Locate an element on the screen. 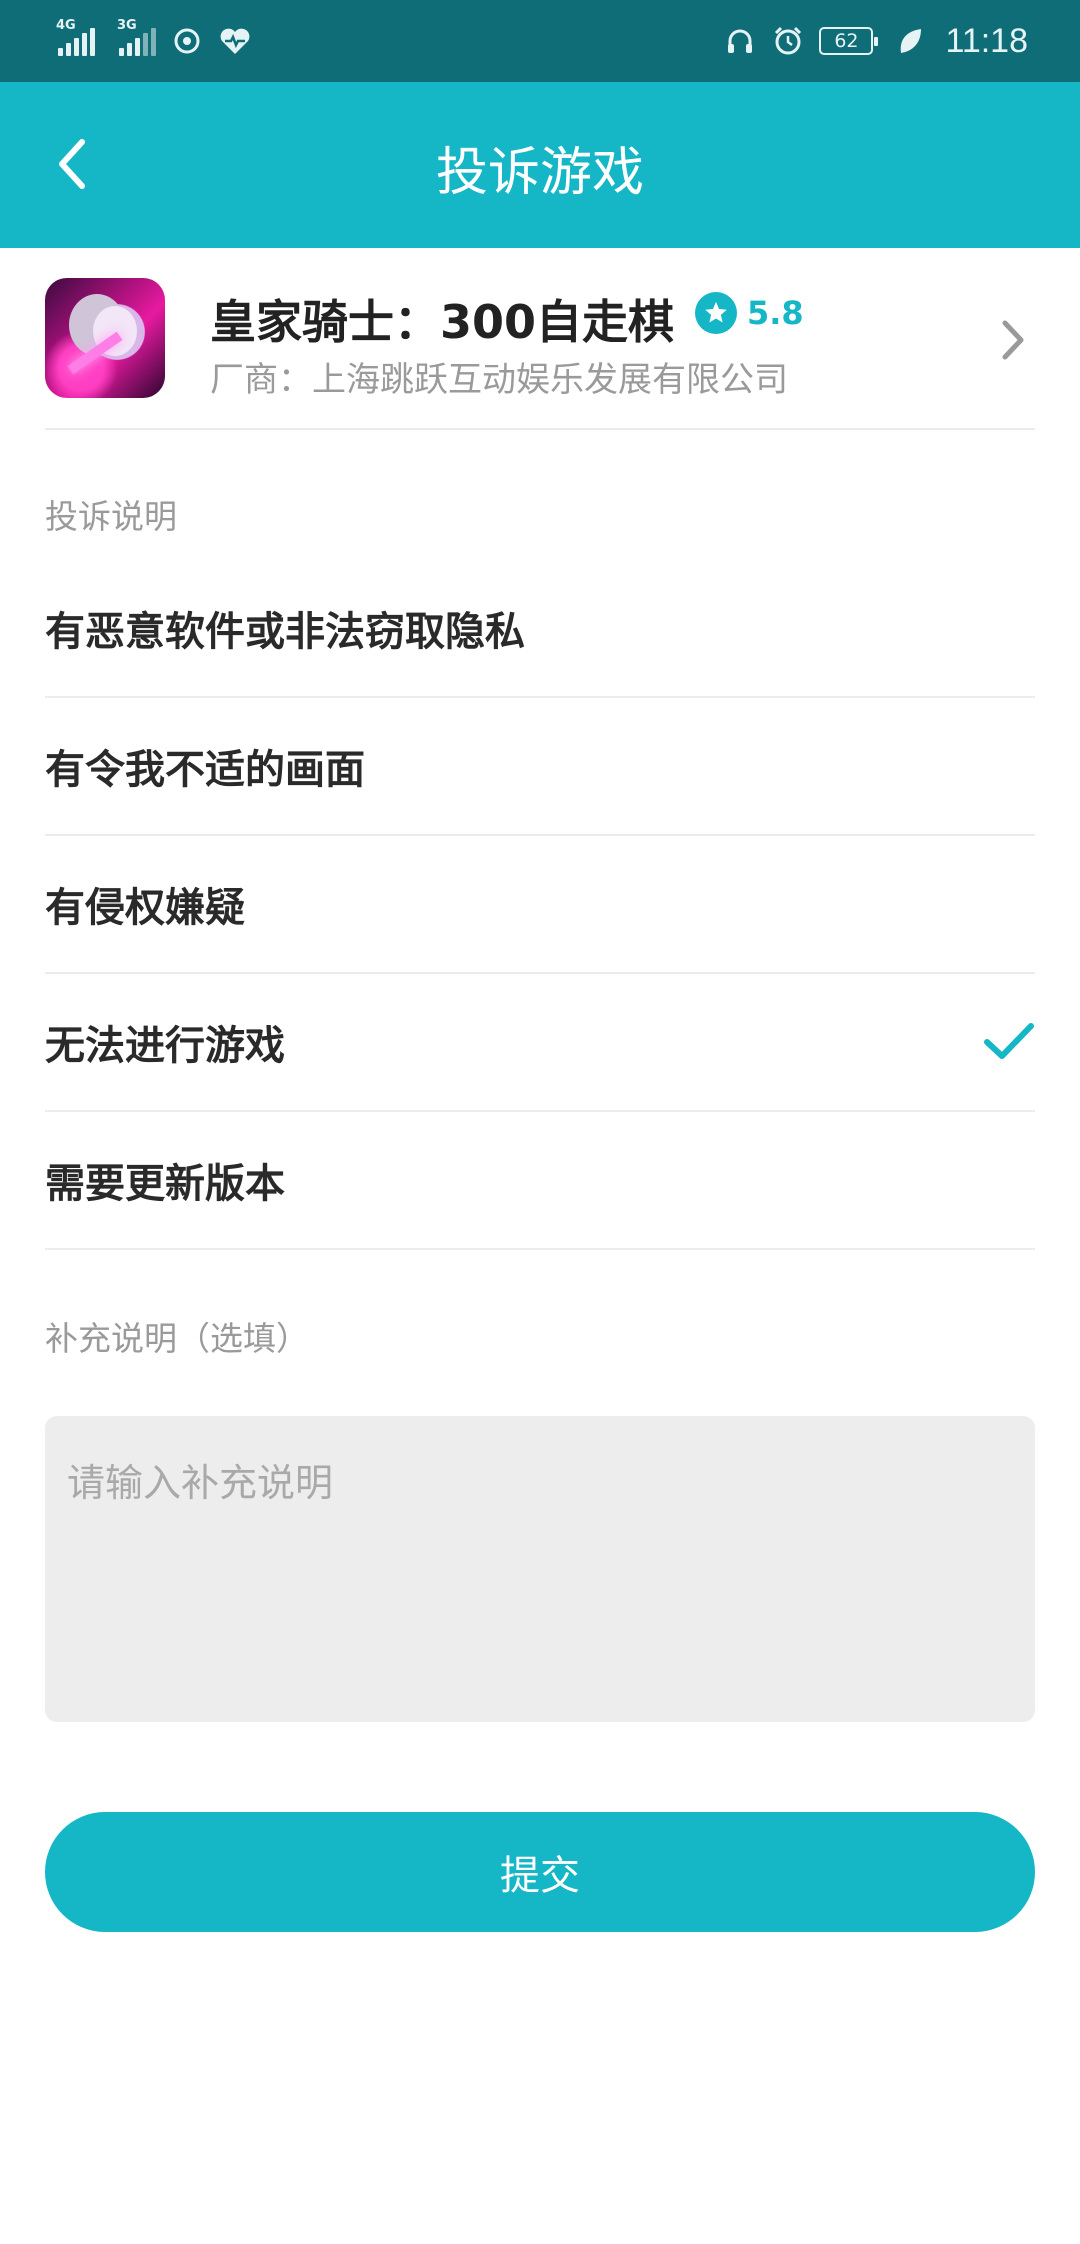 This screenshot has width=1080, height=2244. page-title: 投诉游戏 is located at coordinates (539, 173).